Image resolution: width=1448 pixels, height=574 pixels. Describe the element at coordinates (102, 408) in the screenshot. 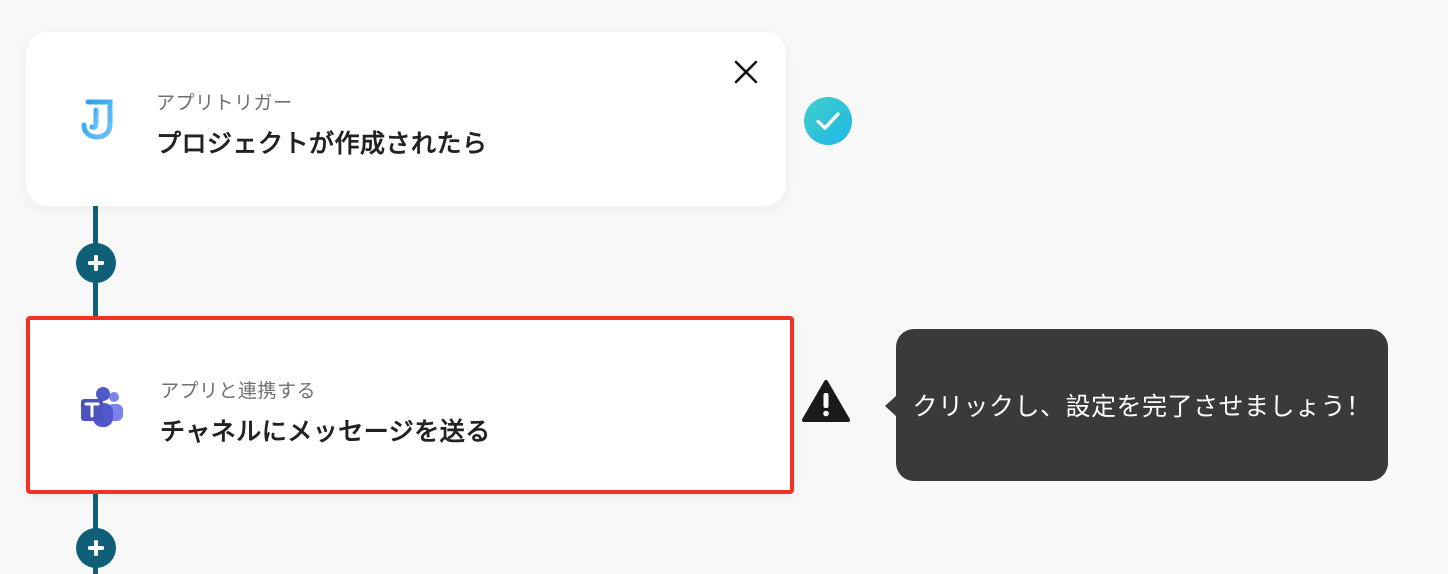

I see `microsoft-teams-icon` at that location.